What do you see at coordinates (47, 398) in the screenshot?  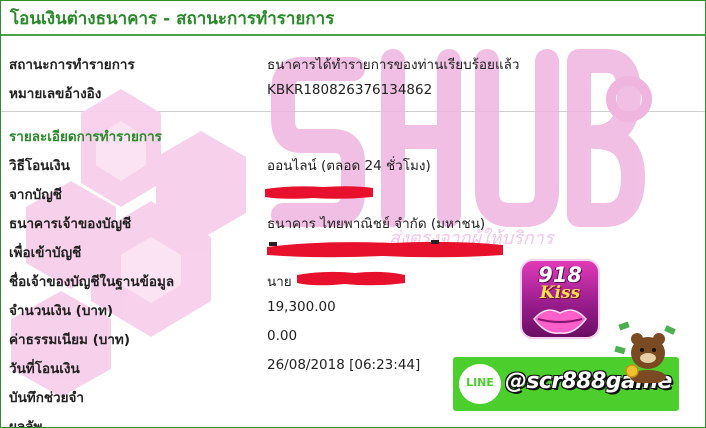 I see `memo-label: บันทึกช่วยจำ` at bounding box center [47, 398].